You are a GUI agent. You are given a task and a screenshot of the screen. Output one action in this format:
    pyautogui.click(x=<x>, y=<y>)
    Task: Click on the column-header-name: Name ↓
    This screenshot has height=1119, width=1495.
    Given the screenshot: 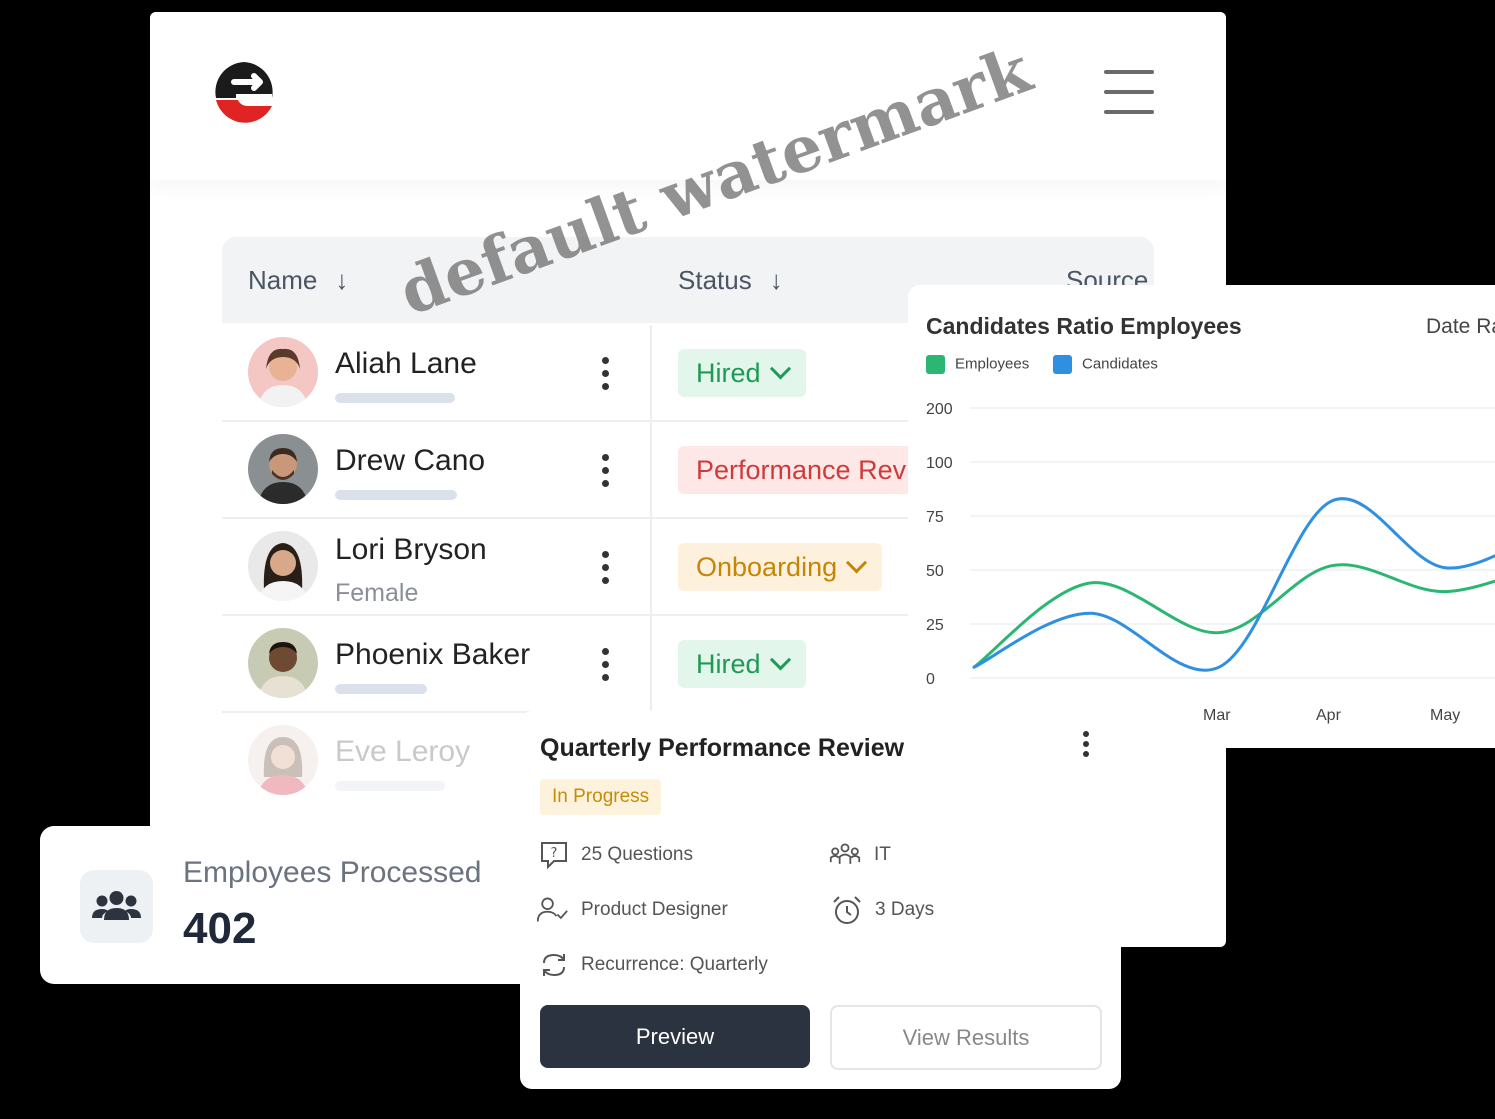 What is the action you would take?
    pyautogui.click(x=298, y=280)
    